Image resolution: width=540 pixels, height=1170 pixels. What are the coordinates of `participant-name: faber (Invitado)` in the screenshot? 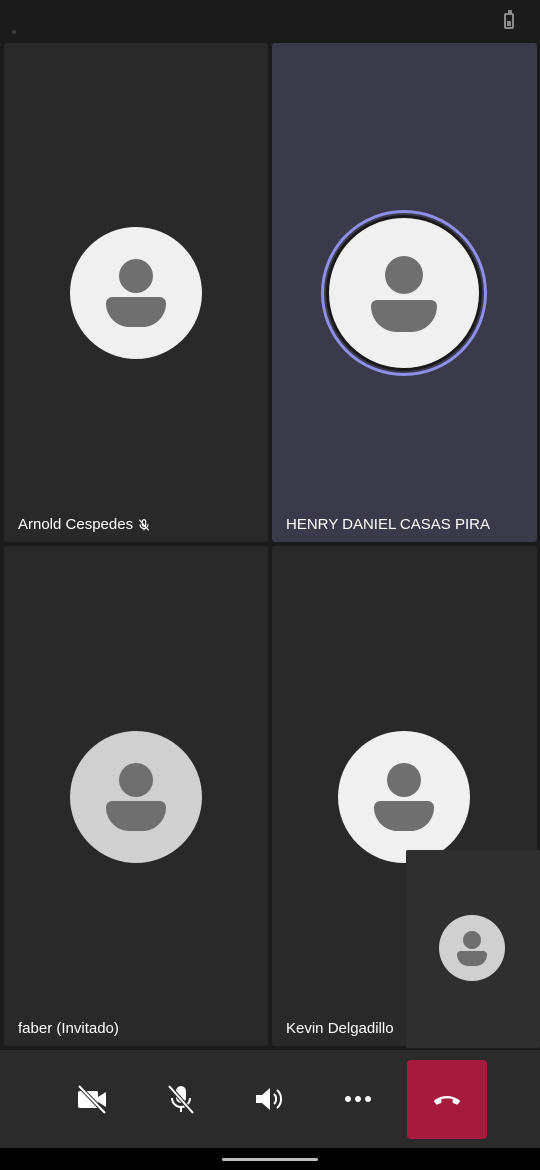 It's located at (68, 1029).